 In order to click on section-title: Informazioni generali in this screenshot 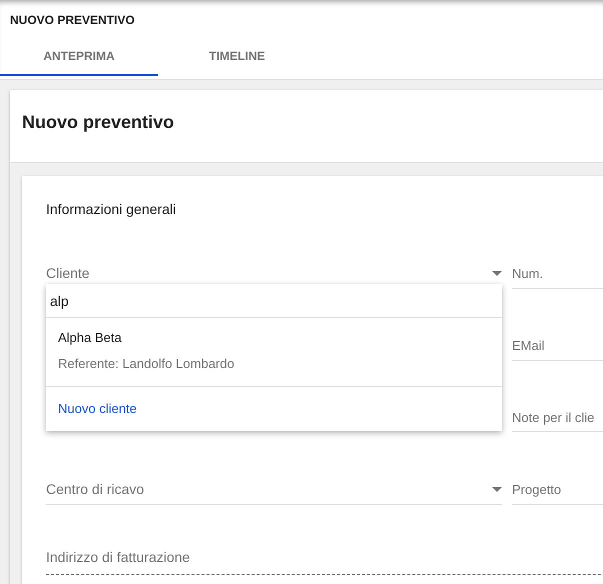, I will do `click(111, 209)`.